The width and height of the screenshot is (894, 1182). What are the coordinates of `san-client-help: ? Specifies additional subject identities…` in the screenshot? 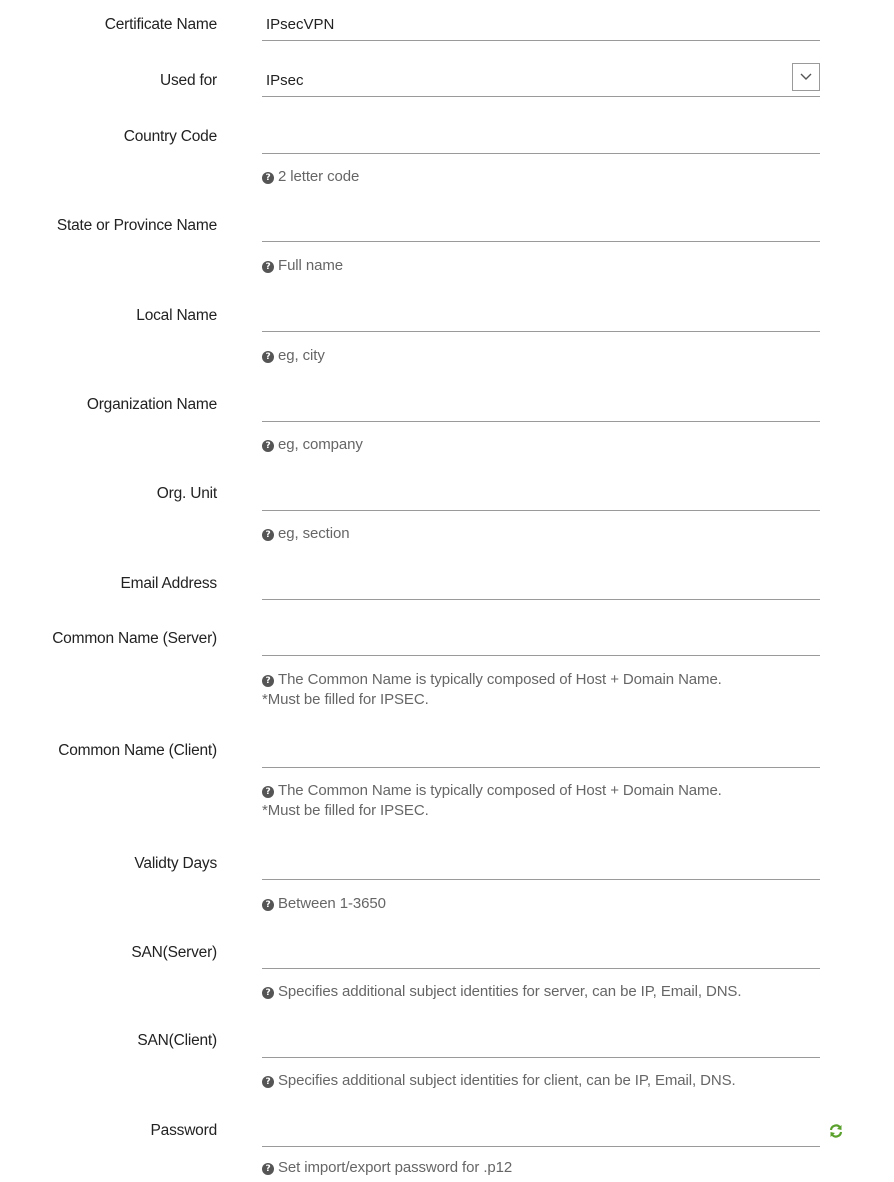 It's located at (499, 1081).